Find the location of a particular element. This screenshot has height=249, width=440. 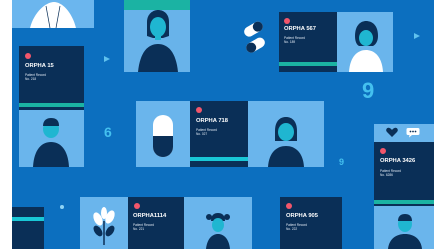

record-number: No. 218 is located at coordinates (31, 79).